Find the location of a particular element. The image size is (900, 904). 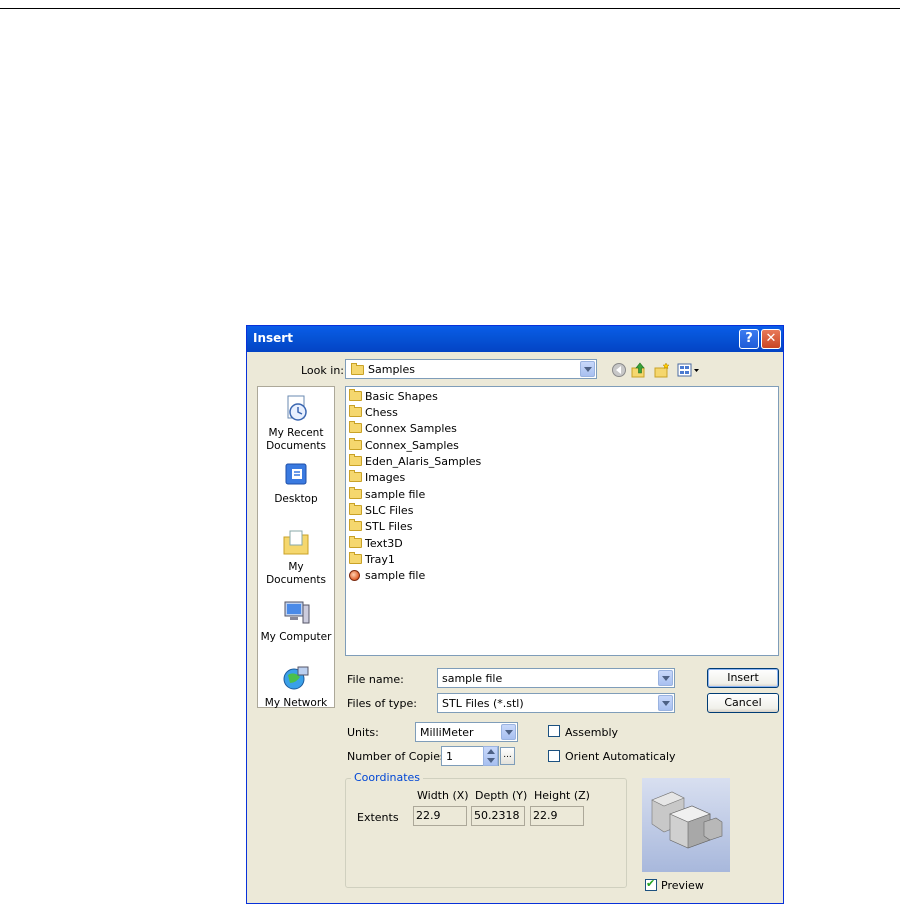

width-header: Width (X) is located at coordinates (443, 795).